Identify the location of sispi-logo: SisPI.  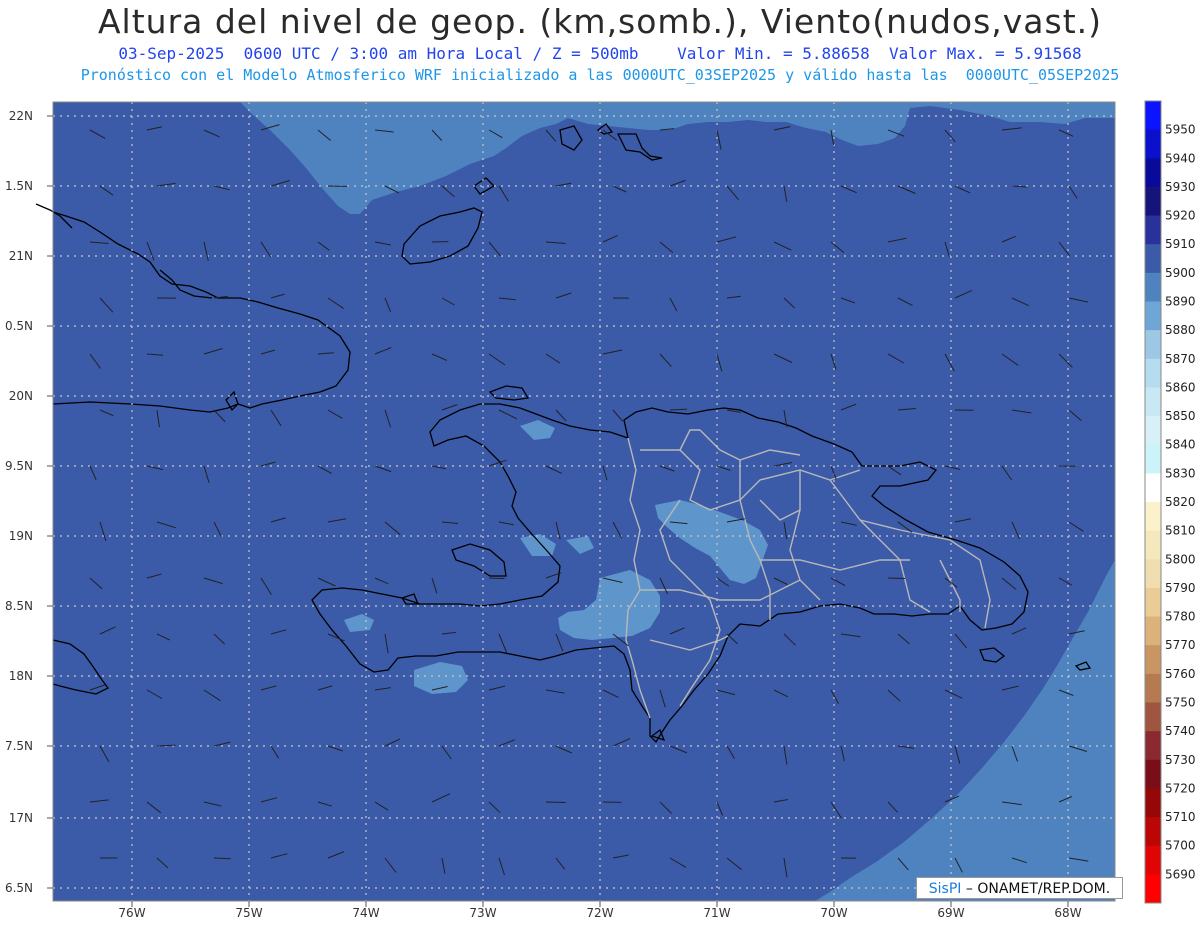
(945, 889).